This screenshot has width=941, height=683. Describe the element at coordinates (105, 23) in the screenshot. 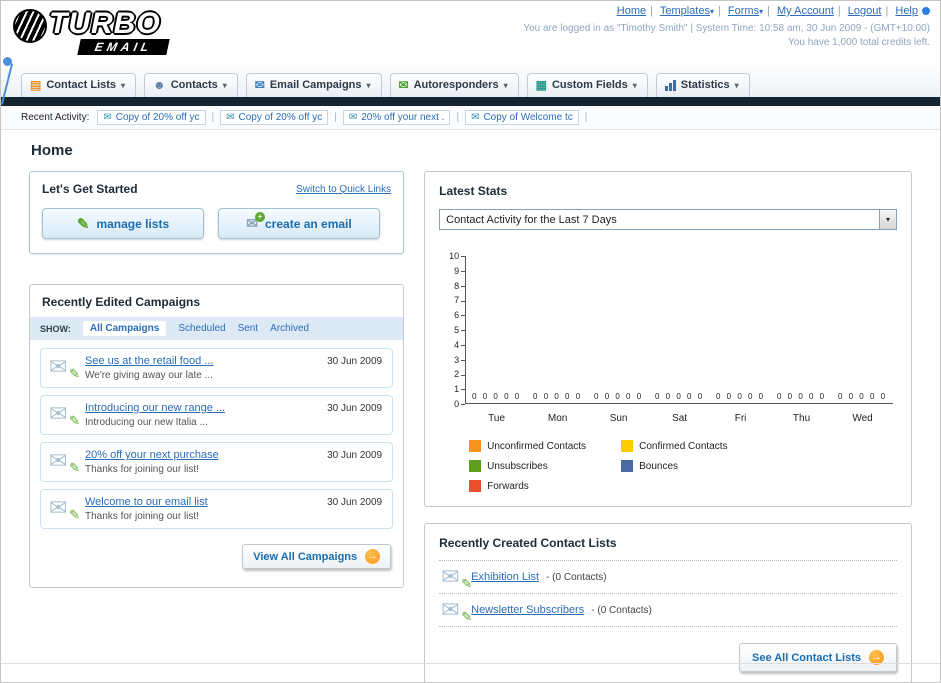

I see `logo-primary-text: TURBO` at that location.